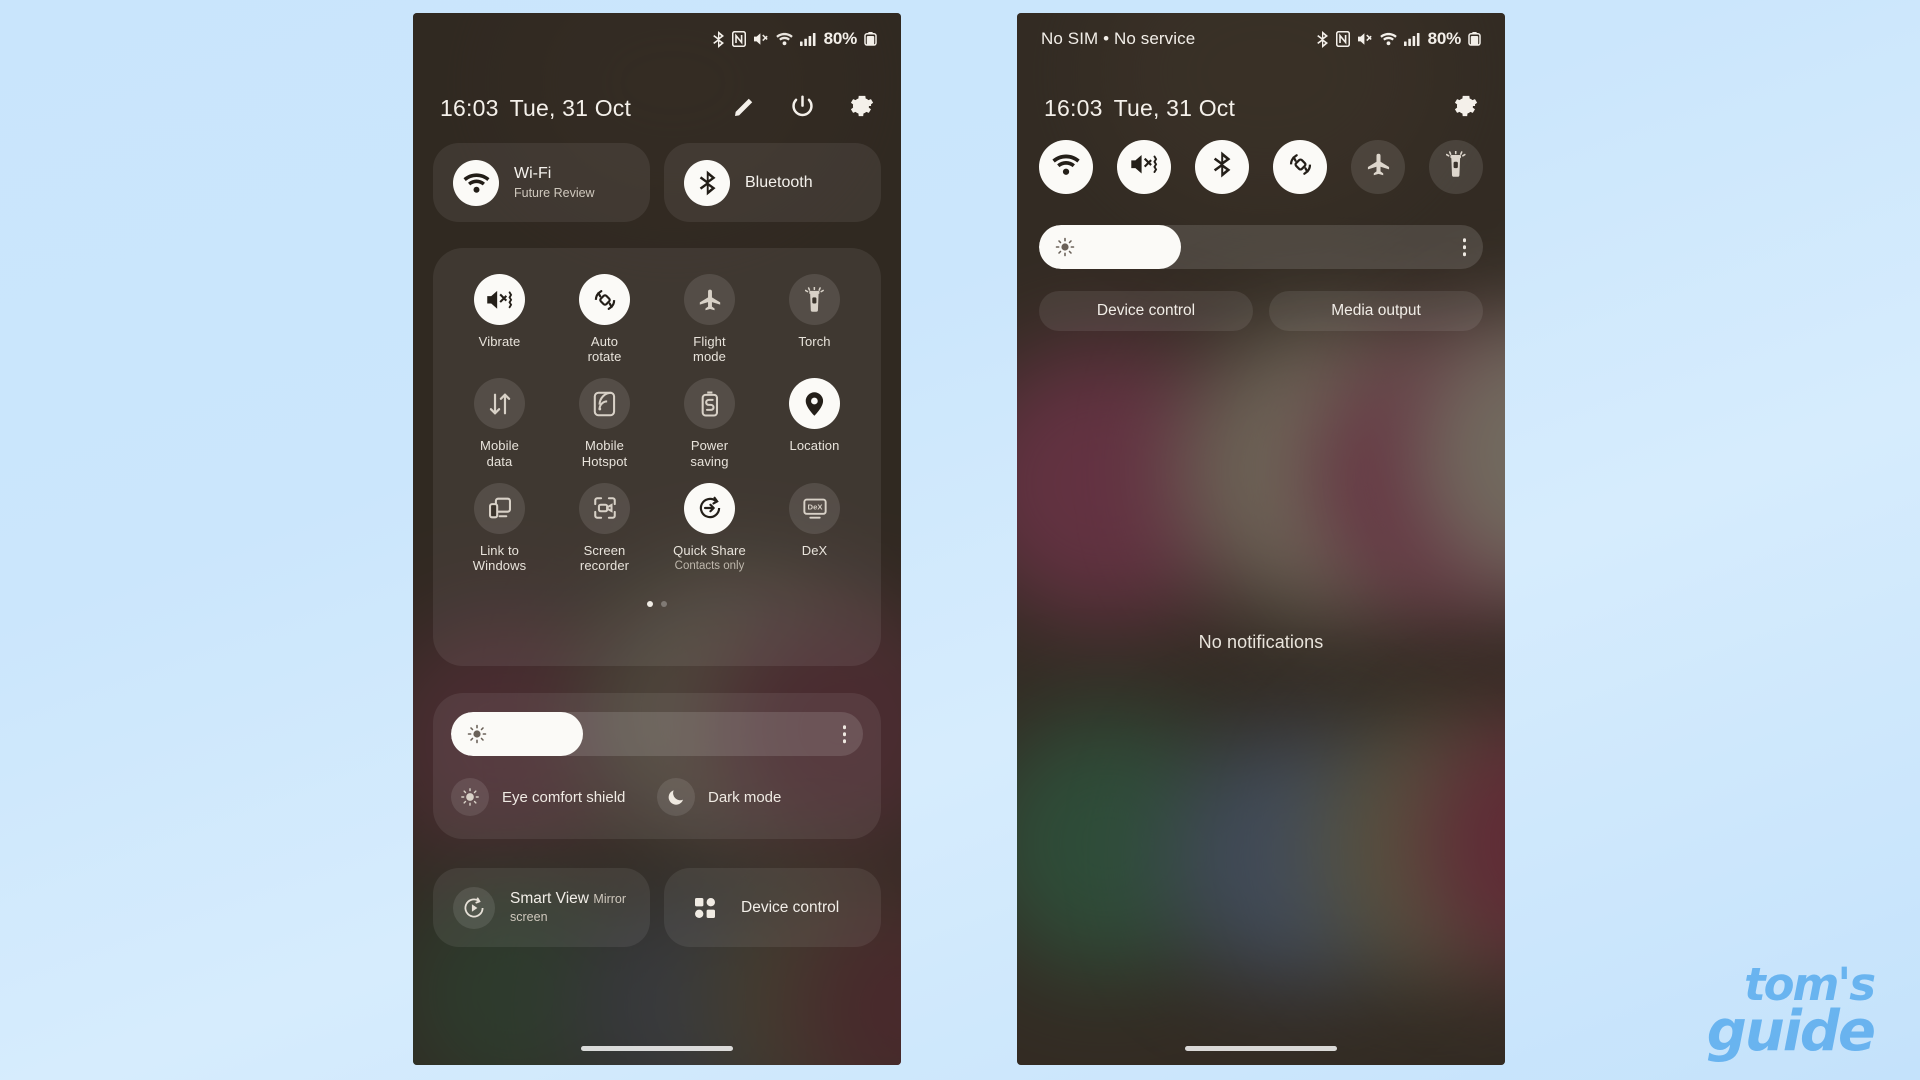 The height and width of the screenshot is (1080, 1920). Describe the element at coordinates (1261, 642) in the screenshot. I see `no-notifications-label: No notifications` at that location.